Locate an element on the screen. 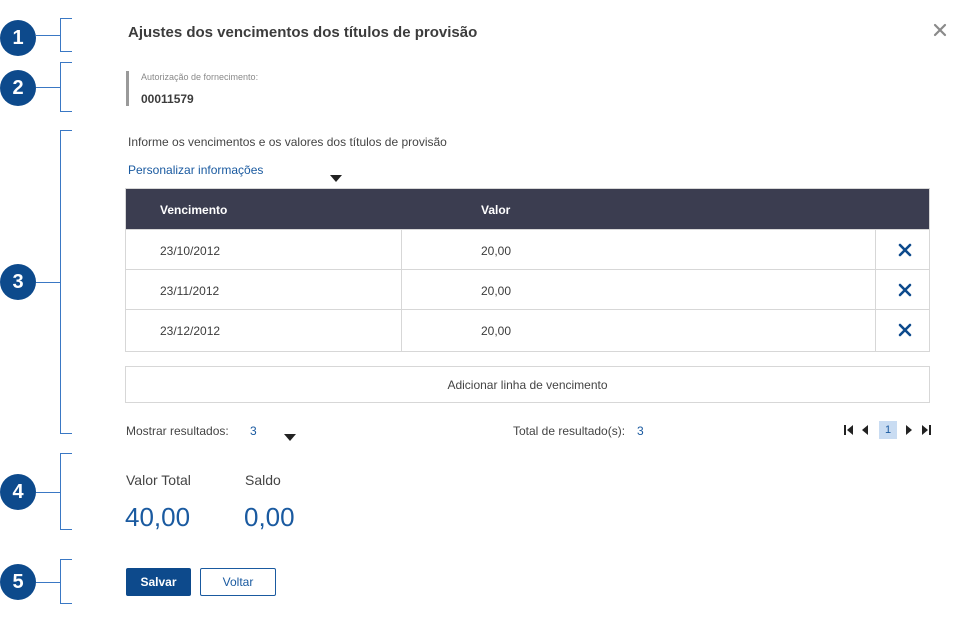  close-icon is located at coordinates (940, 30).